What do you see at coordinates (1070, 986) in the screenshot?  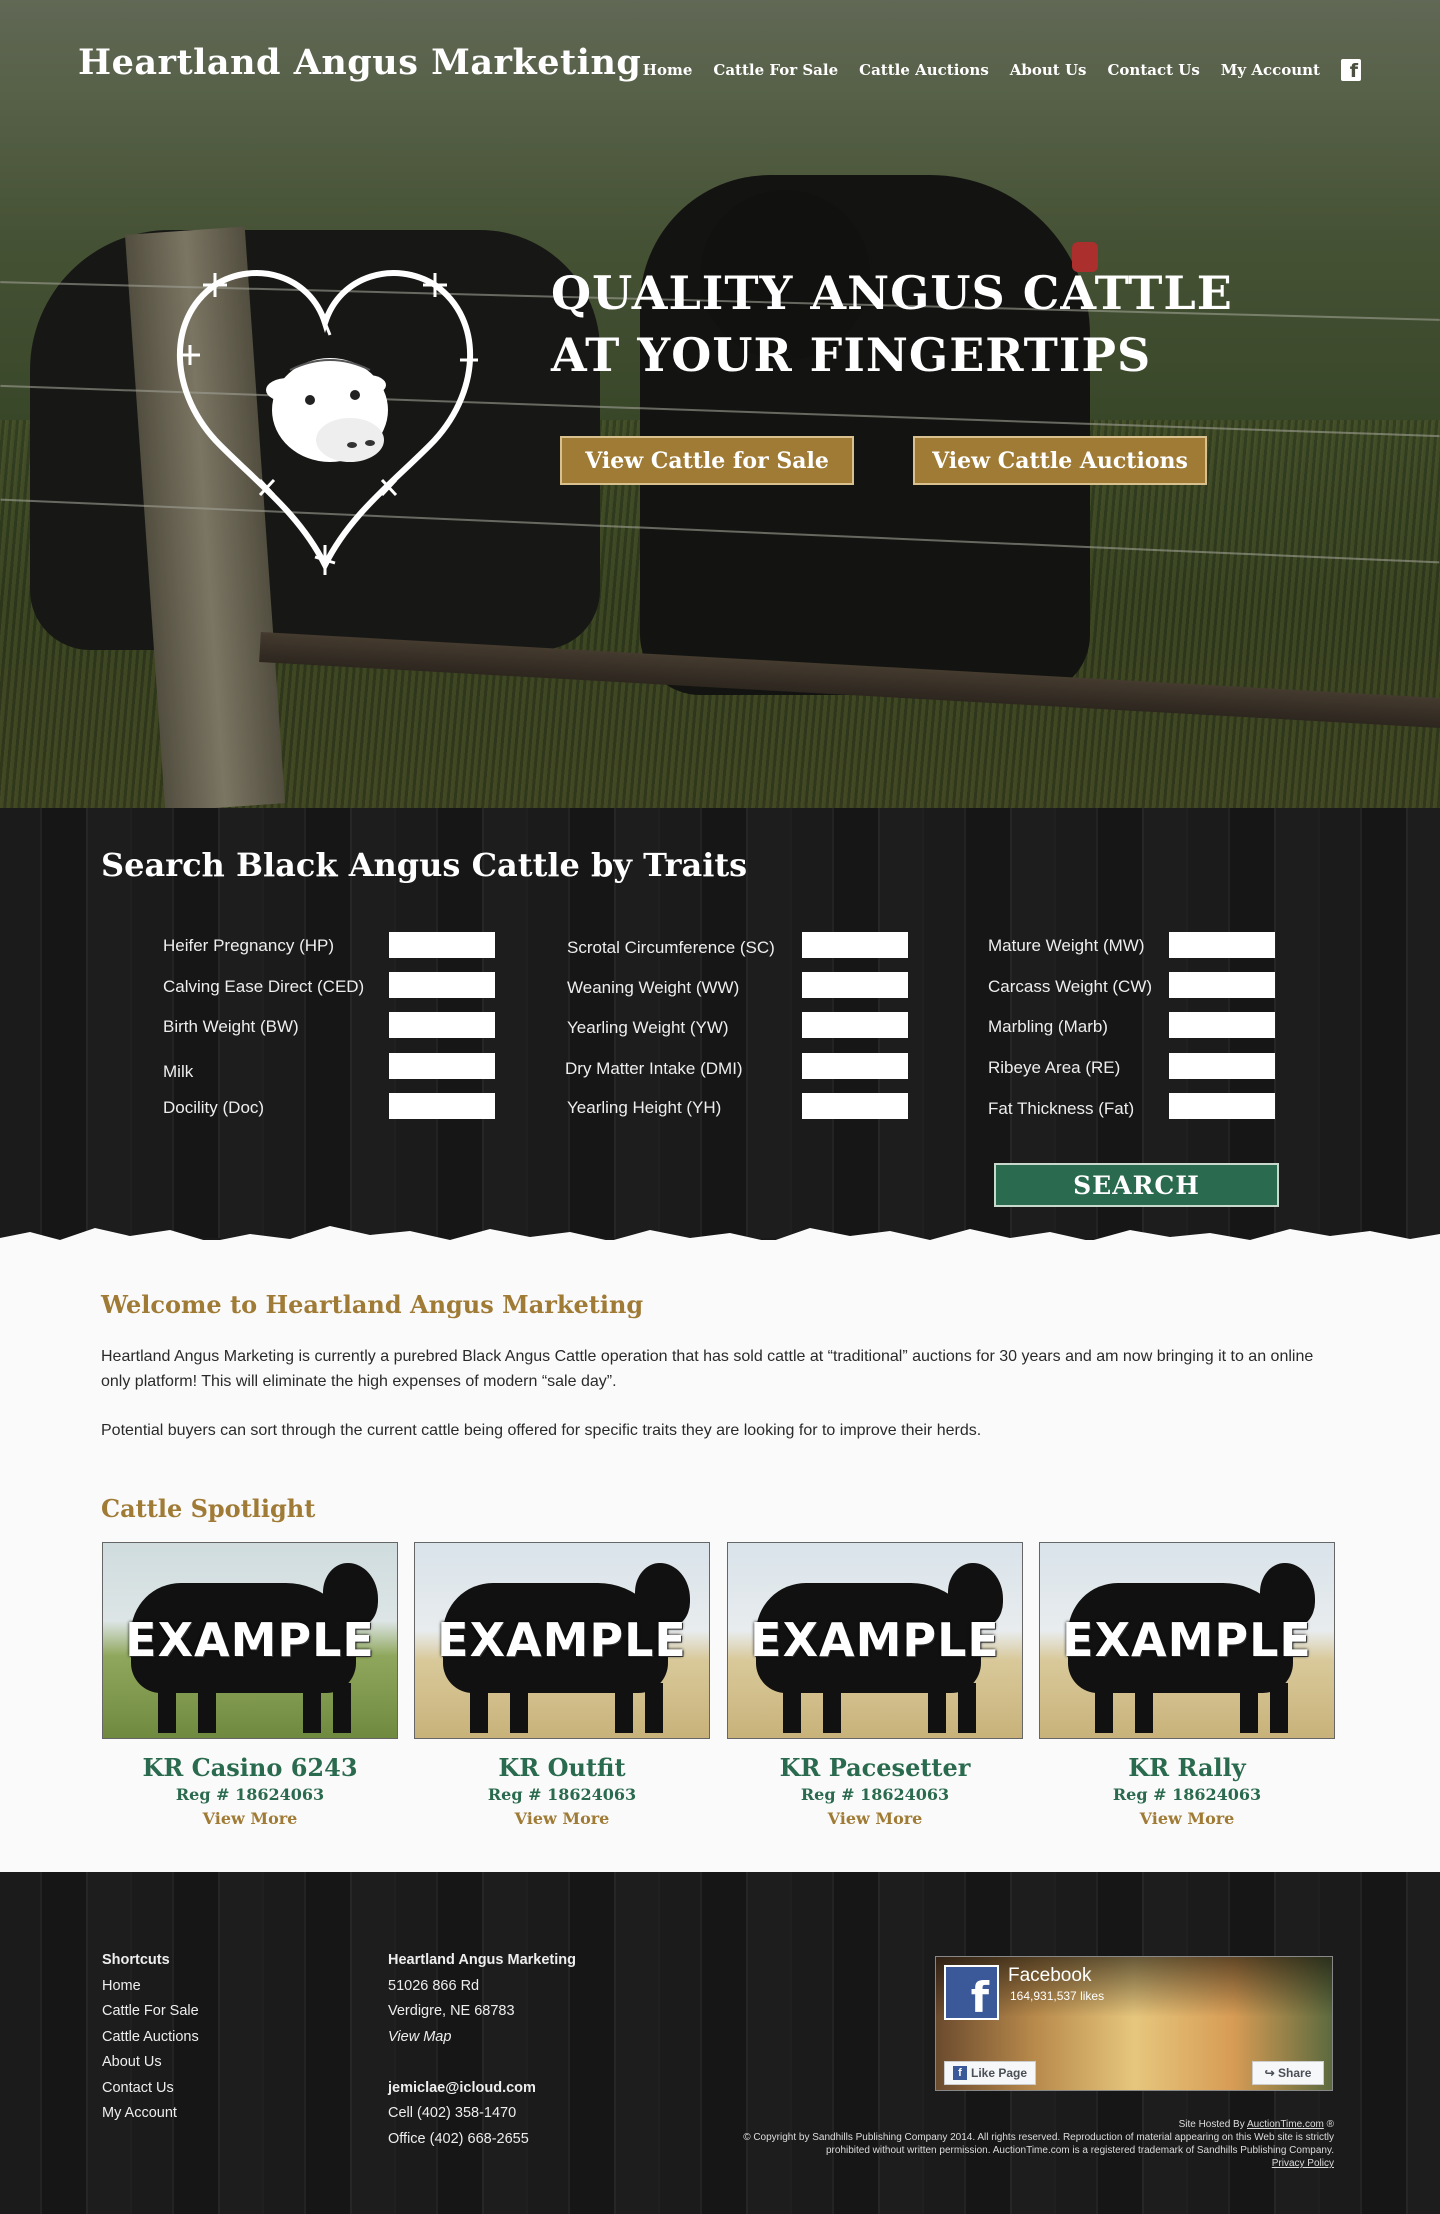 I see `trait-label-cw: Carcass Weight (CW)` at bounding box center [1070, 986].